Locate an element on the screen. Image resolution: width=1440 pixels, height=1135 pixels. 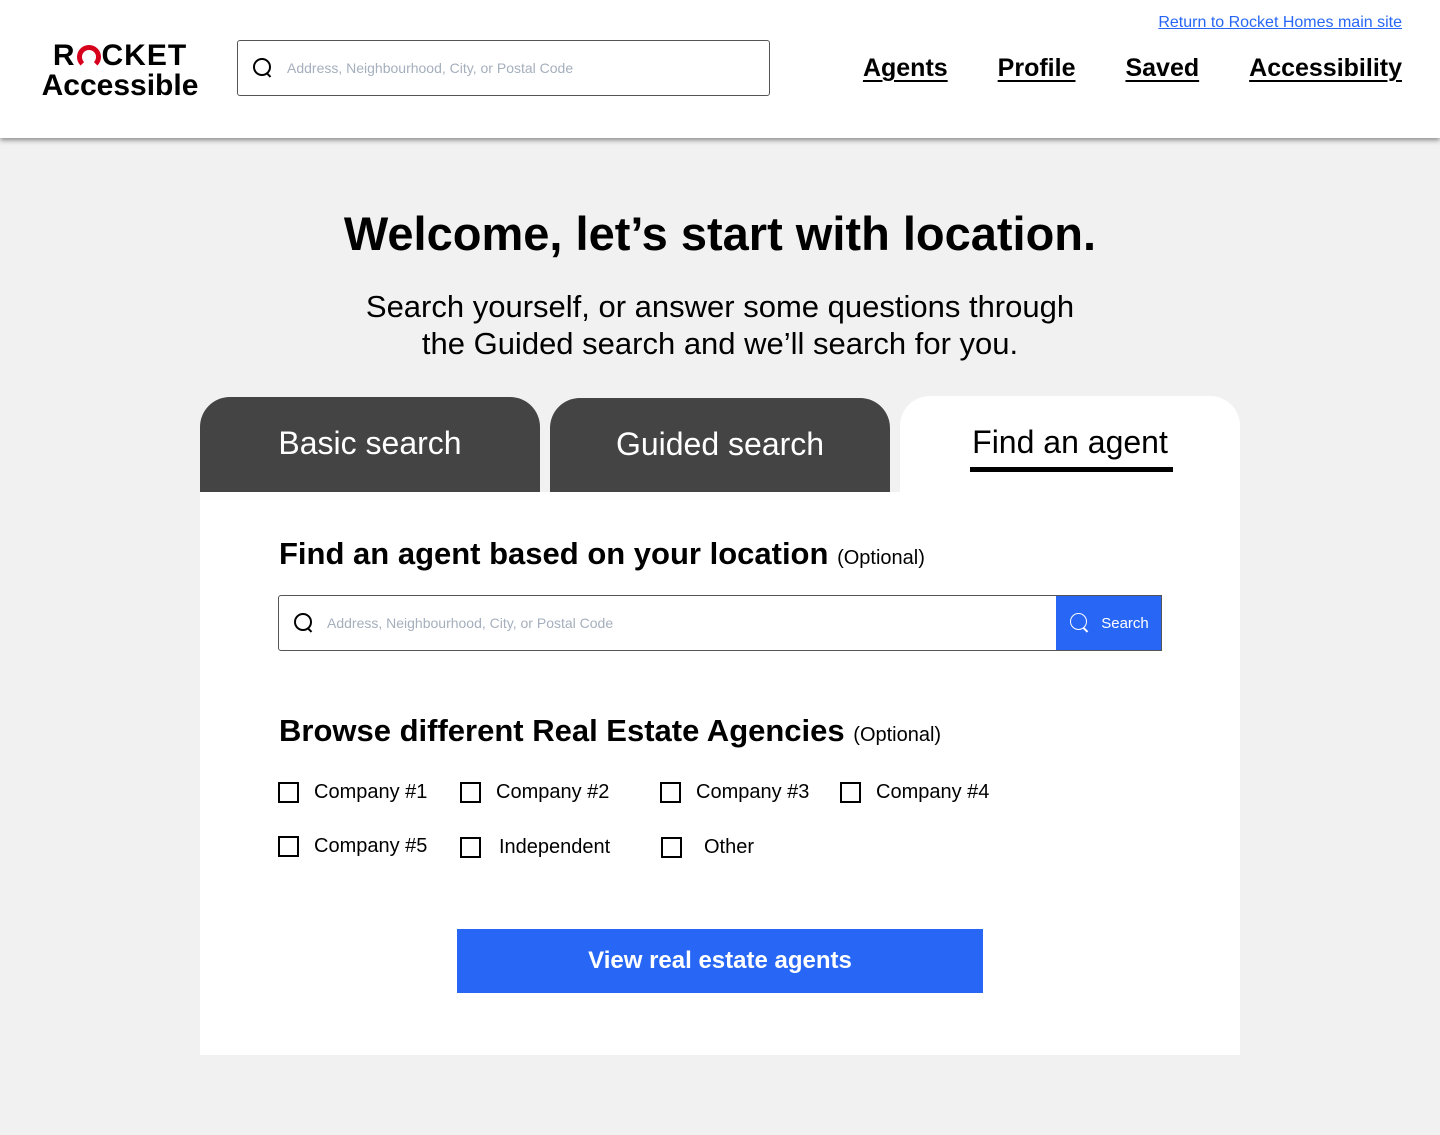
checkbox-label: Company #3 is located at coordinates (753, 792).